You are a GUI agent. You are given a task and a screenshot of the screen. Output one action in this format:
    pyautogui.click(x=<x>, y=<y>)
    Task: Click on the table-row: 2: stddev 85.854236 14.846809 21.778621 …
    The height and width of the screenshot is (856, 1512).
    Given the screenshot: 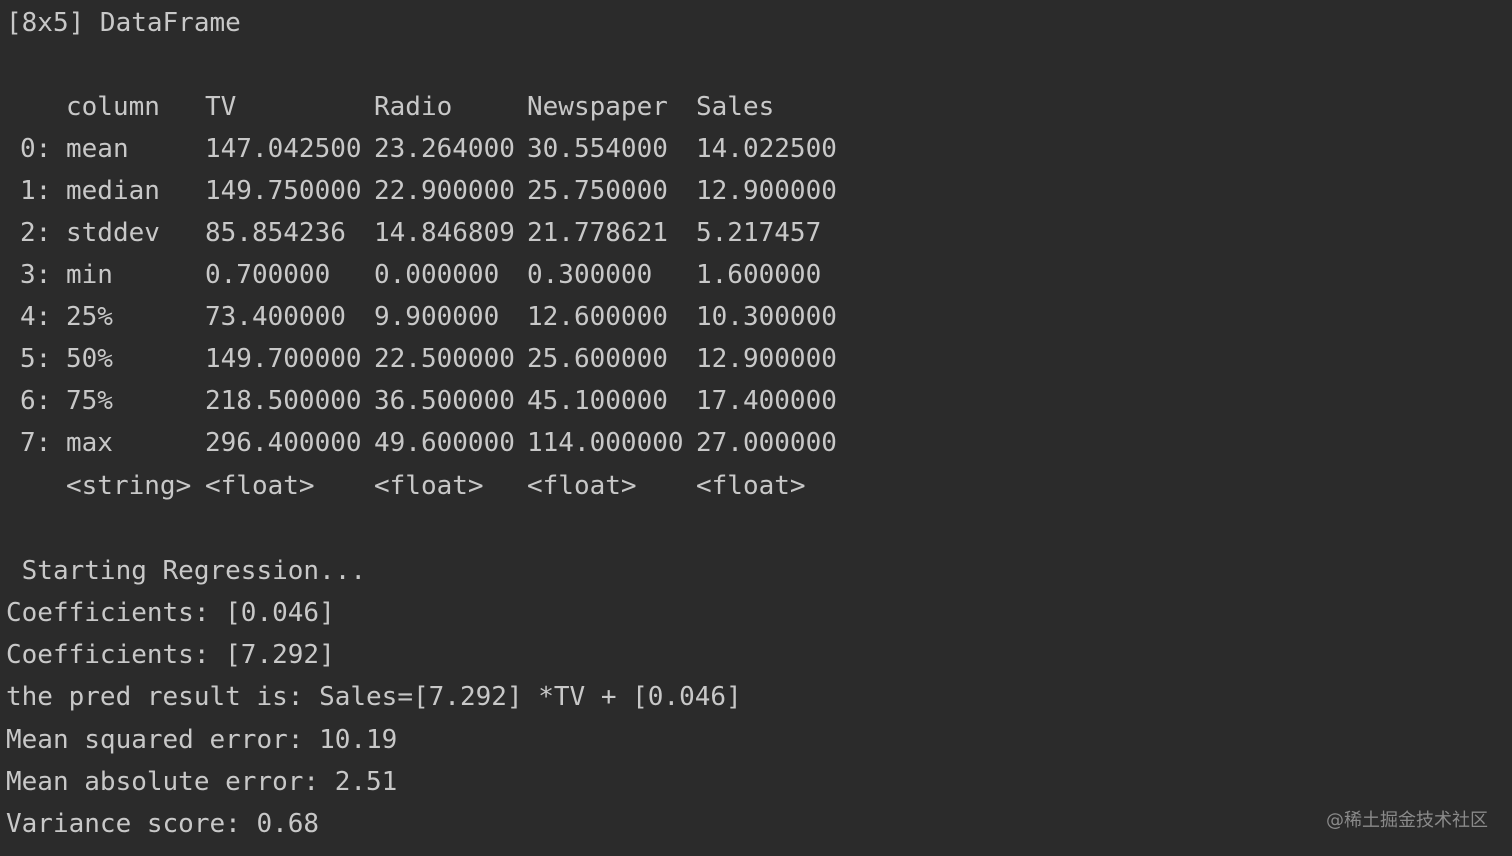 What is the action you would take?
    pyautogui.click(x=413, y=233)
    